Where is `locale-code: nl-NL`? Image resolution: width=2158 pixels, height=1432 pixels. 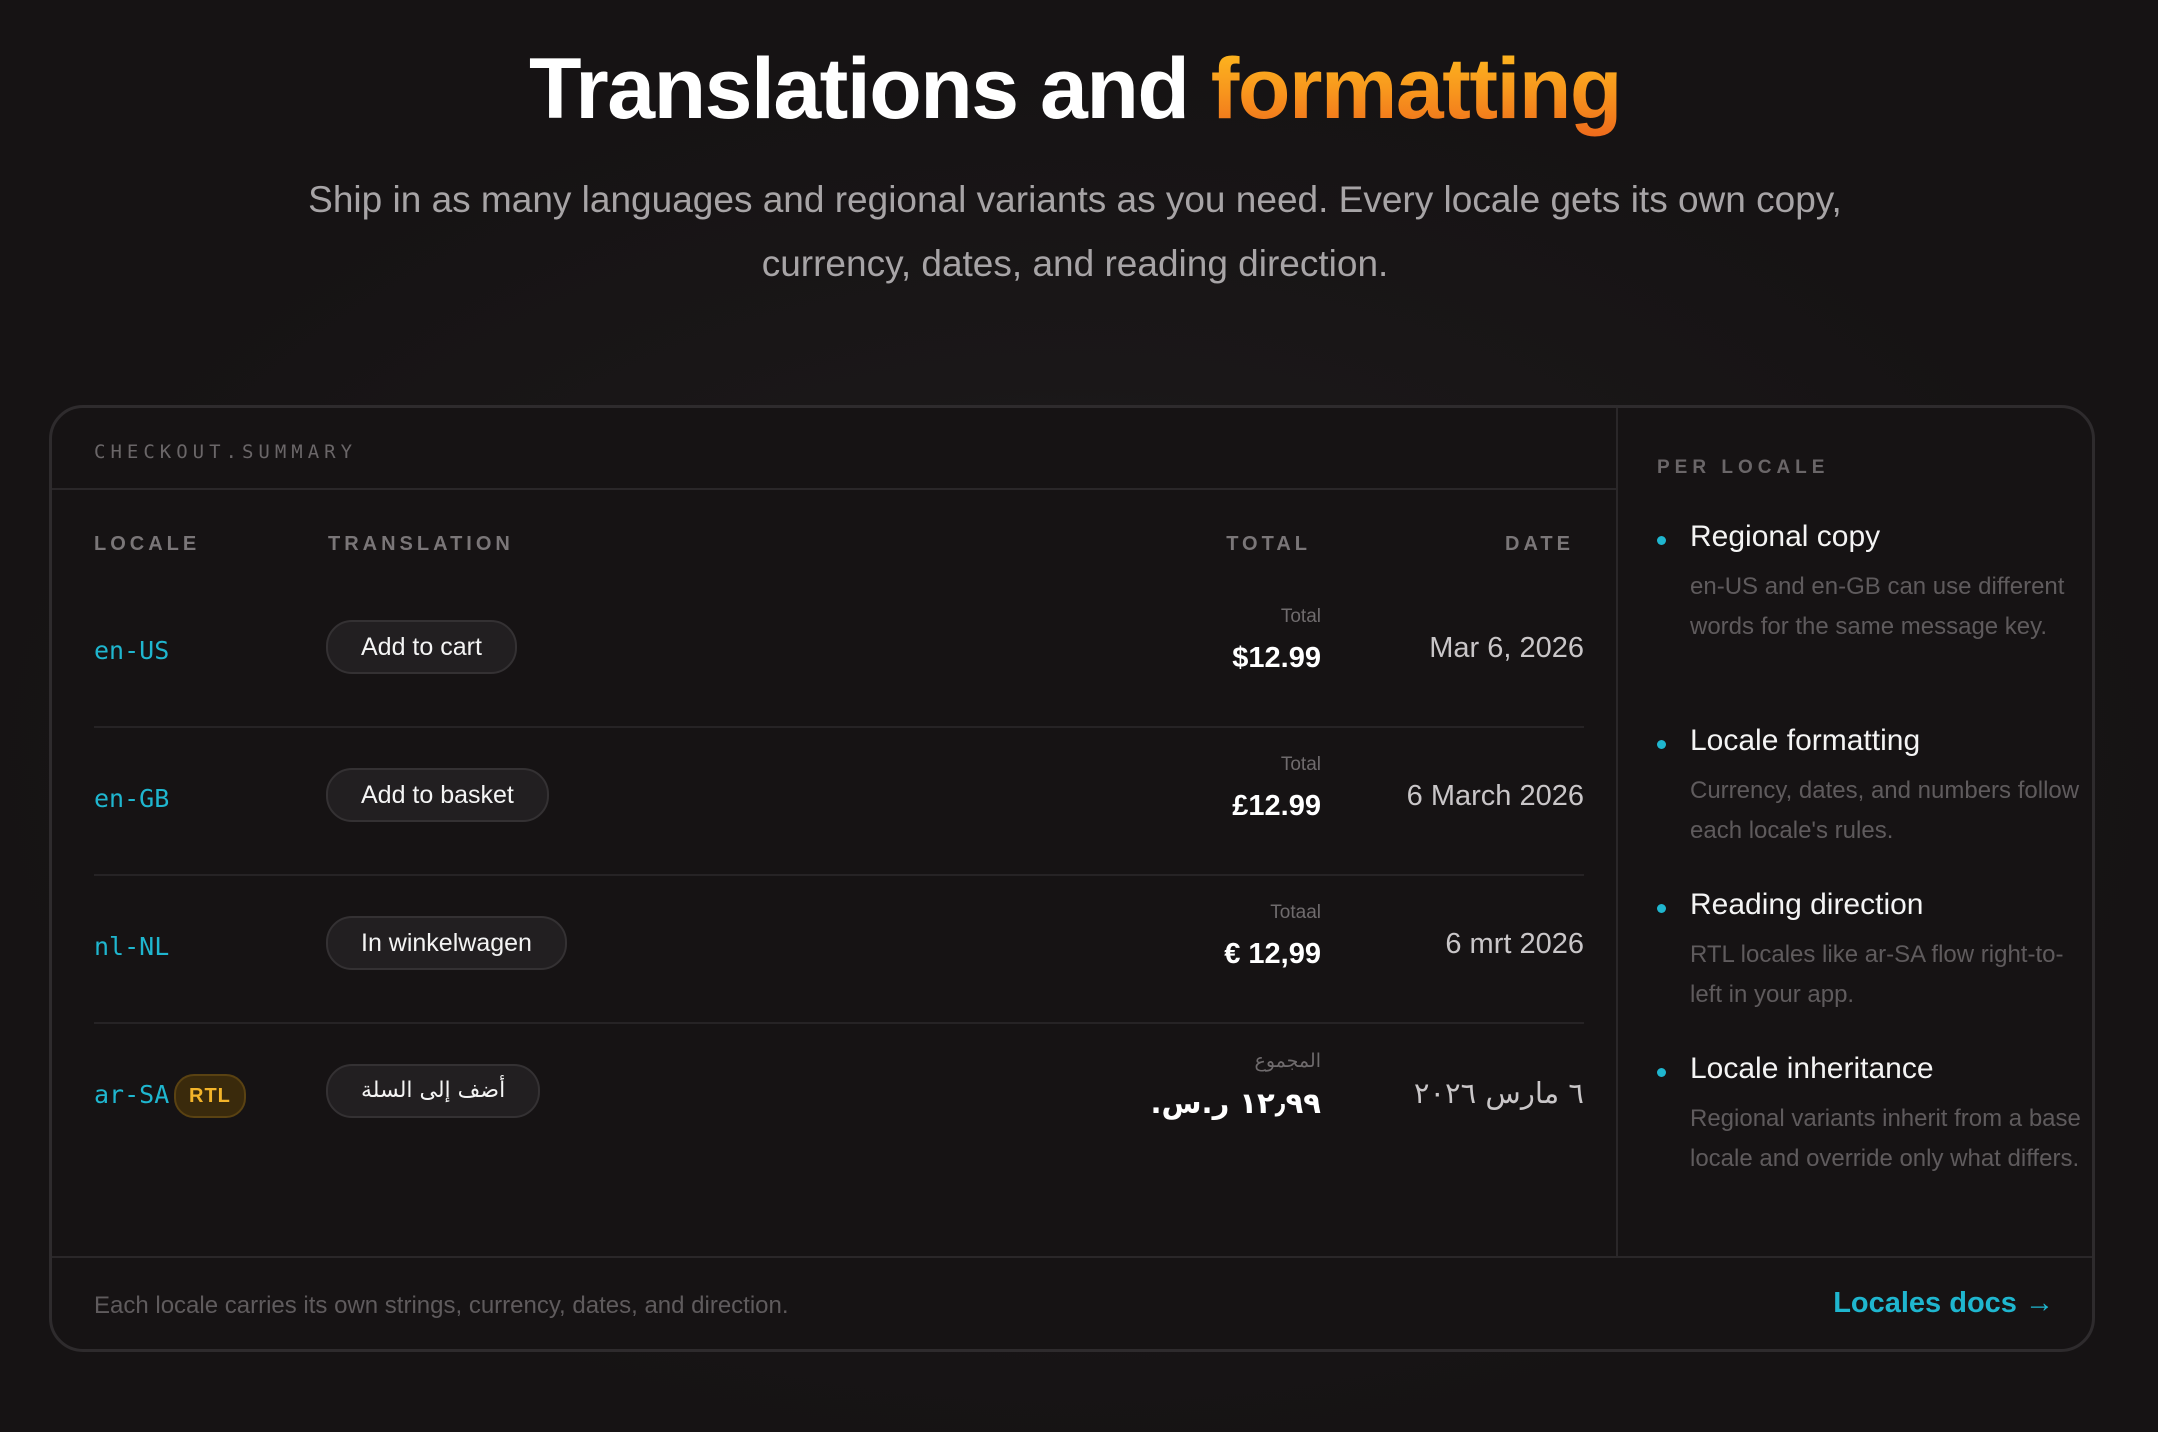
locale-code: nl-NL is located at coordinates (132, 946).